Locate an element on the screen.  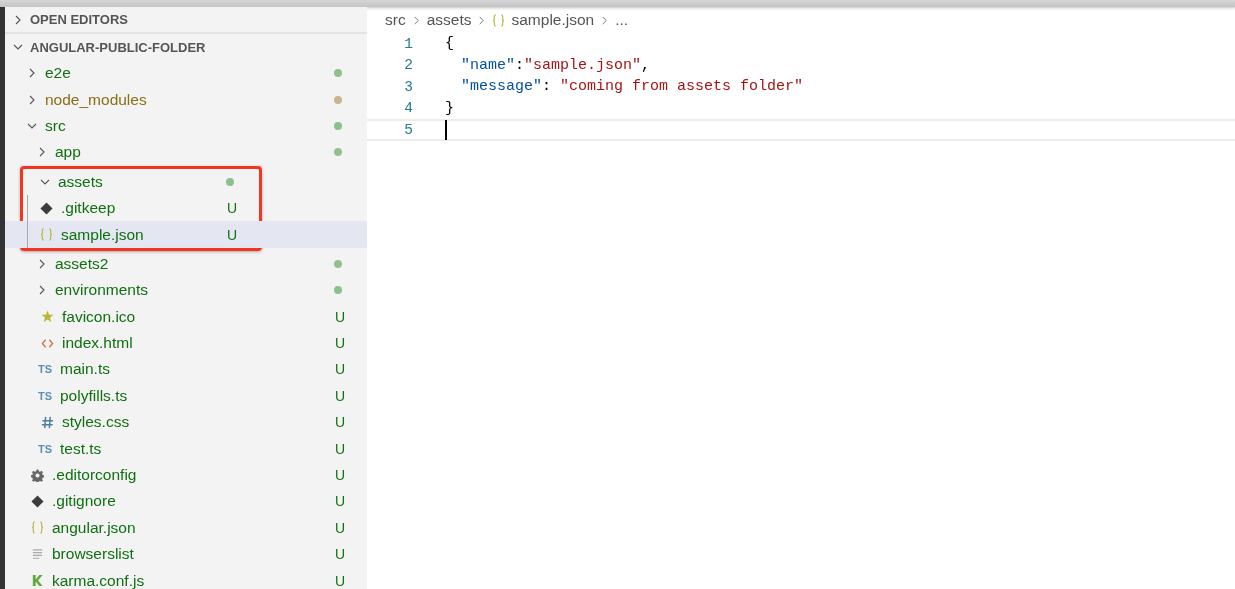
folder-item: src is located at coordinates (186, 126).